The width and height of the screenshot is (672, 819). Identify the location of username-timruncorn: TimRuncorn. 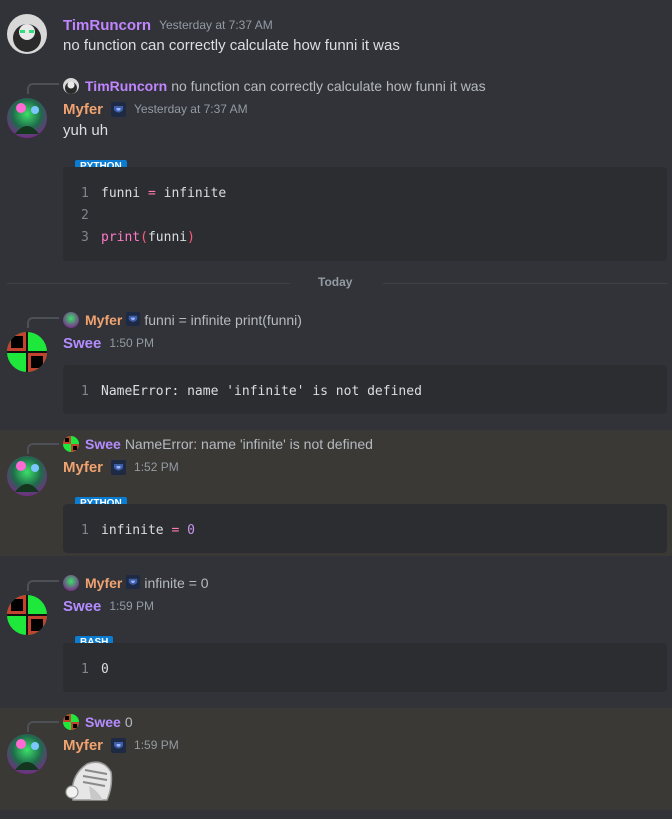
(107, 25).